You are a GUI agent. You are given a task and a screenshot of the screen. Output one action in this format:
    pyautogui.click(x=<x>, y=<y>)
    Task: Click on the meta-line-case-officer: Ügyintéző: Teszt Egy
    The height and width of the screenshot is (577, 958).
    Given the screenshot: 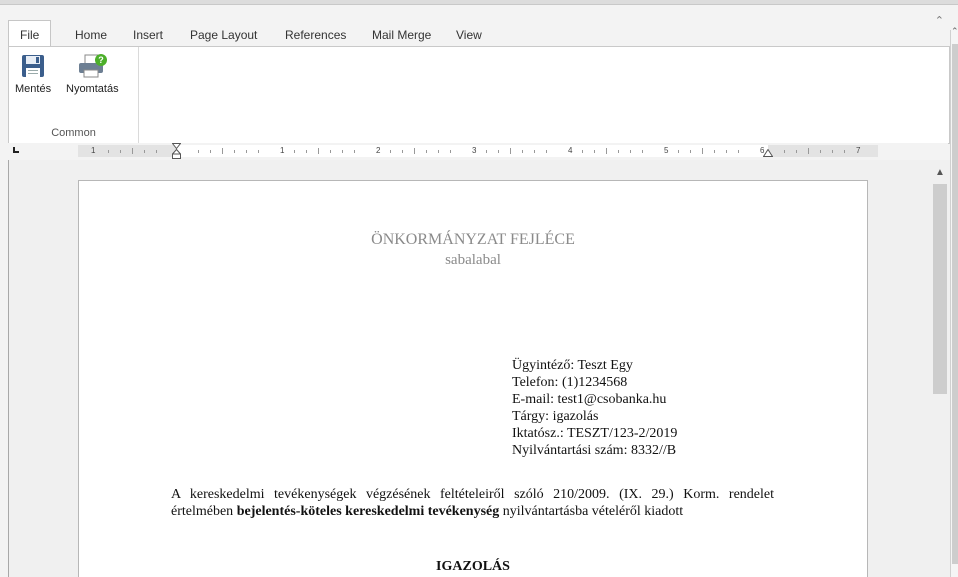 What is the action you would take?
    pyautogui.click(x=572, y=365)
    